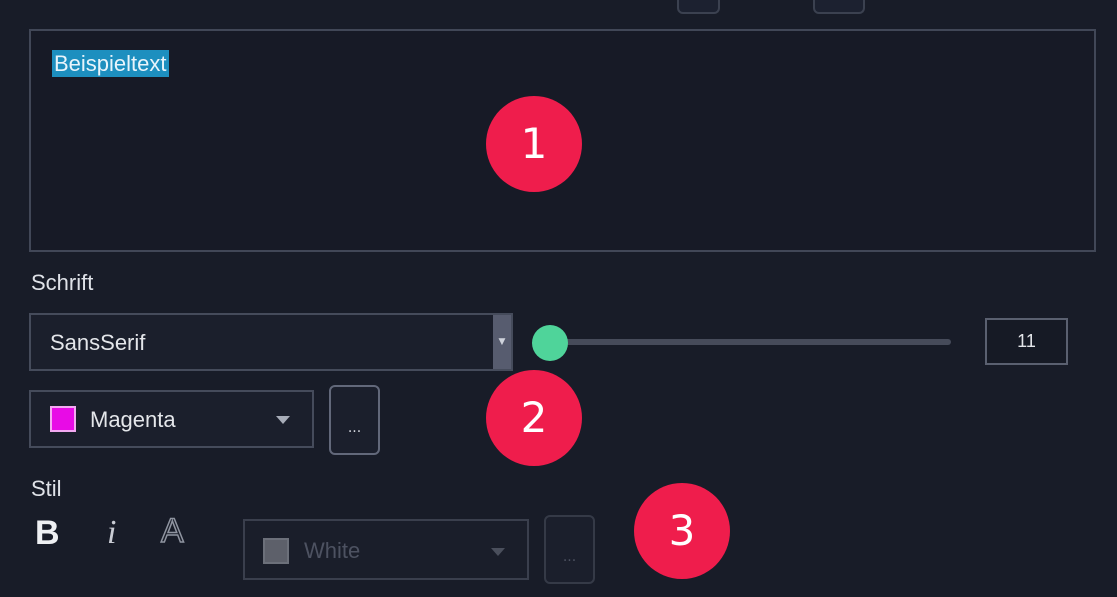 This screenshot has width=1117, height=597. What do you see at coordinates (1026, 341) in the screenshot?
I see `font-size-field: 11` at bounding box center [1026, 341].